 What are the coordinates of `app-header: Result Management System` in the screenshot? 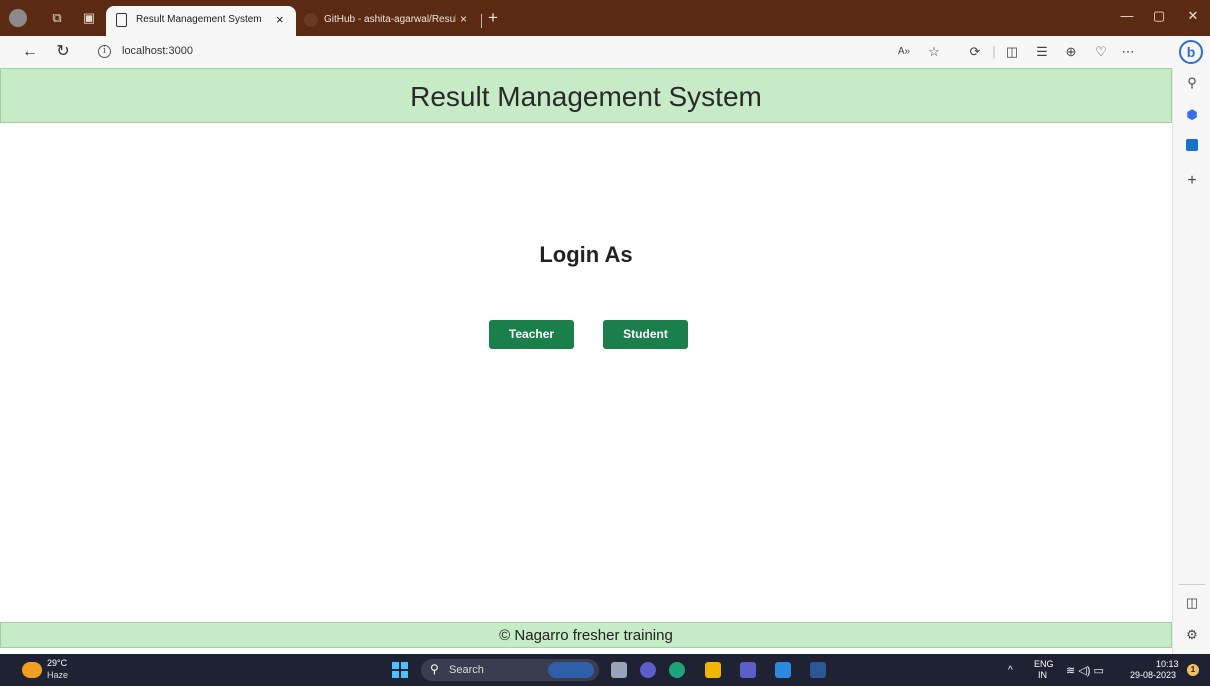 It's located at (586, 95).